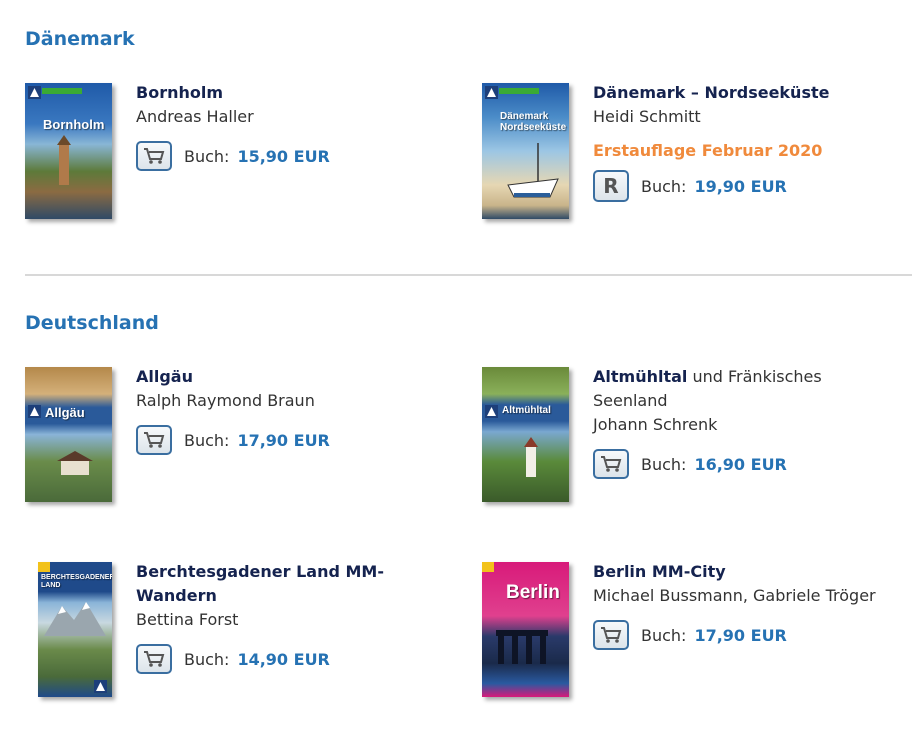  I want to click on book-title: Berlin MM-City, so click(748, 572).